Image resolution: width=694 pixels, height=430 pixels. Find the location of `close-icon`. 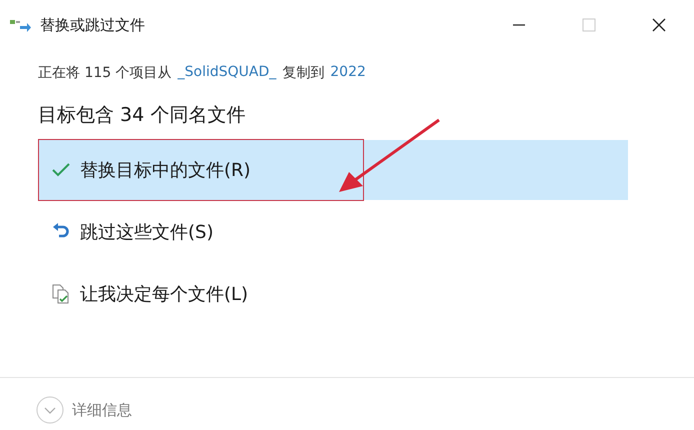

close-icon is located at coordinates (659, 25).